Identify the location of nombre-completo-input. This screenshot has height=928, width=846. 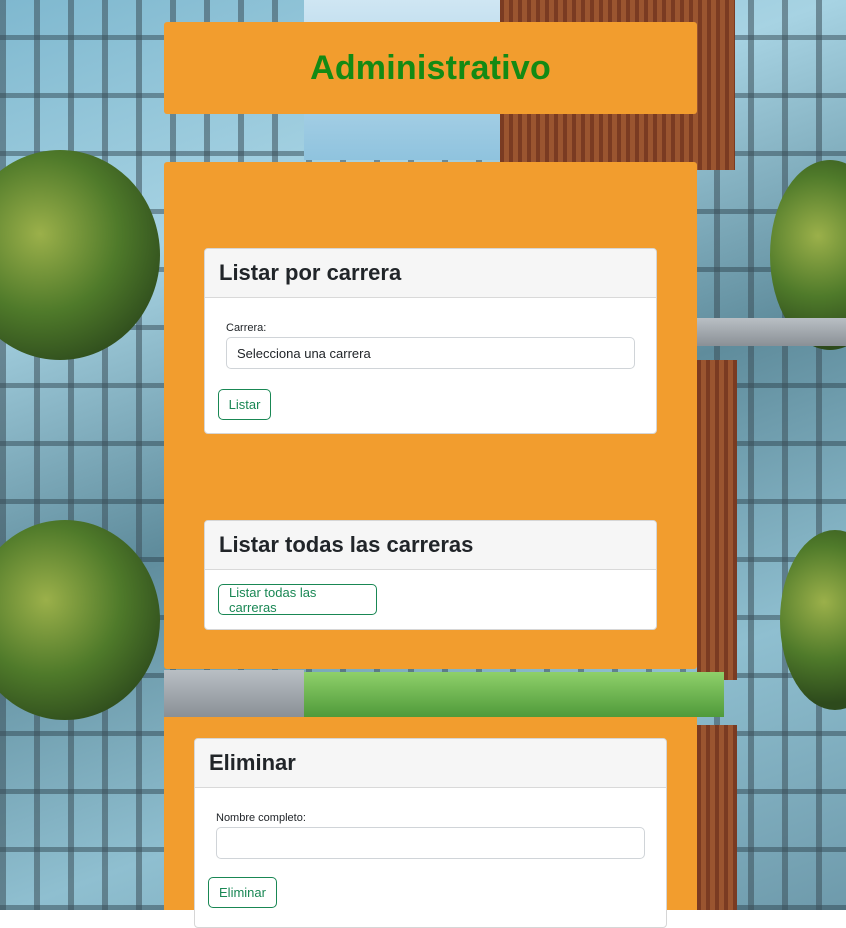
(430, 843).